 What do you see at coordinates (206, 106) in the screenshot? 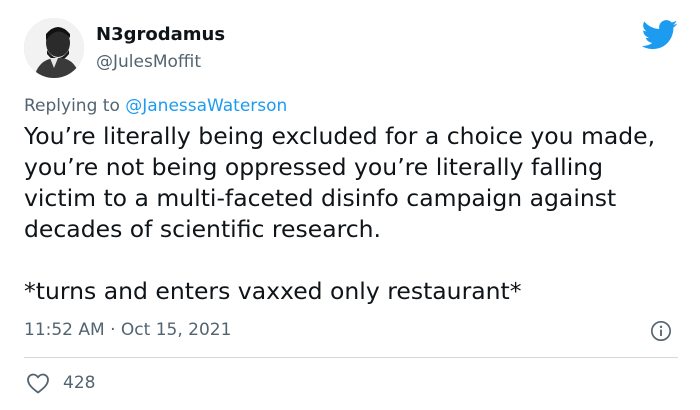
I see `reply-mention-link: @JanessaWaterson` at bounding box center [206, 106].